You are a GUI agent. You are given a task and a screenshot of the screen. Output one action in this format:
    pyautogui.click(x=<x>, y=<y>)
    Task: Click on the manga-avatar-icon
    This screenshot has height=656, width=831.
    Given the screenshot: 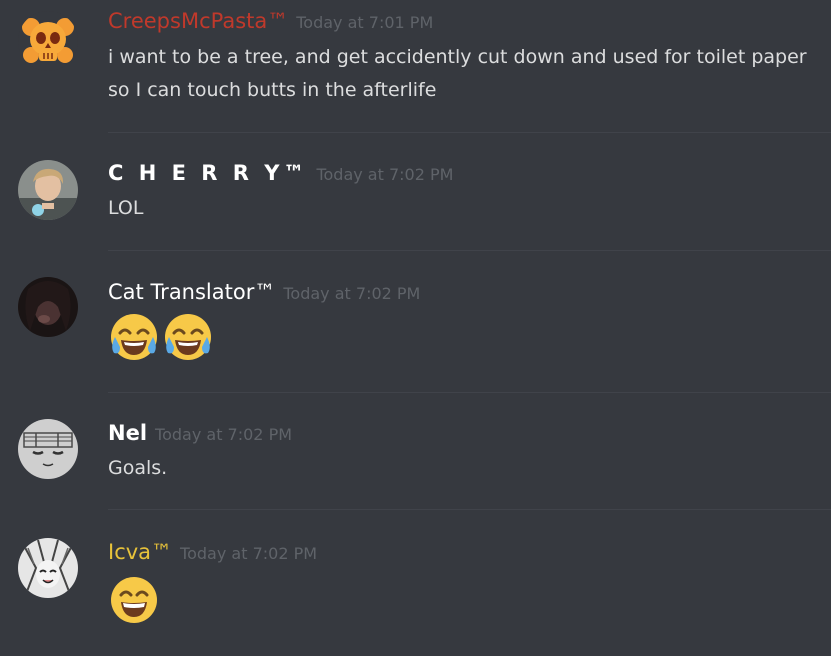 What is the action you would take?
    pyautogui.click(x=48, y=568)
    